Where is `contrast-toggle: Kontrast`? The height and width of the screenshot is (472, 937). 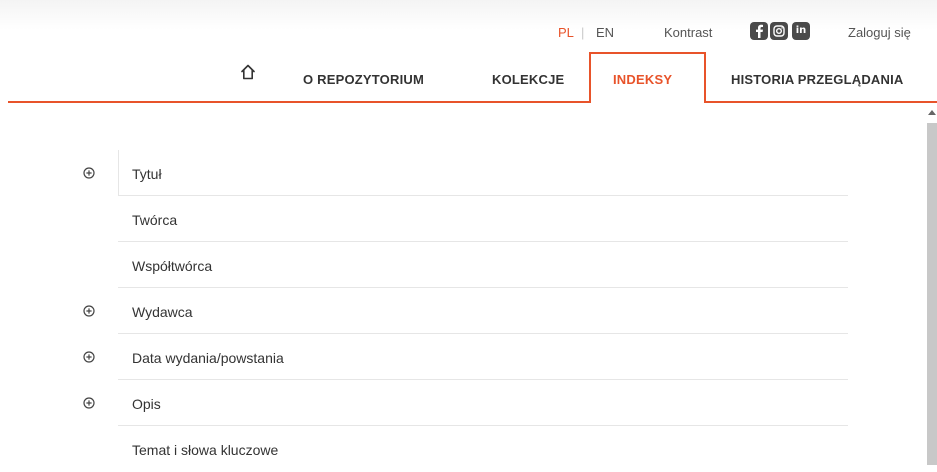
contrast-toggle: Kontrast is located at coordinates (688, 32).